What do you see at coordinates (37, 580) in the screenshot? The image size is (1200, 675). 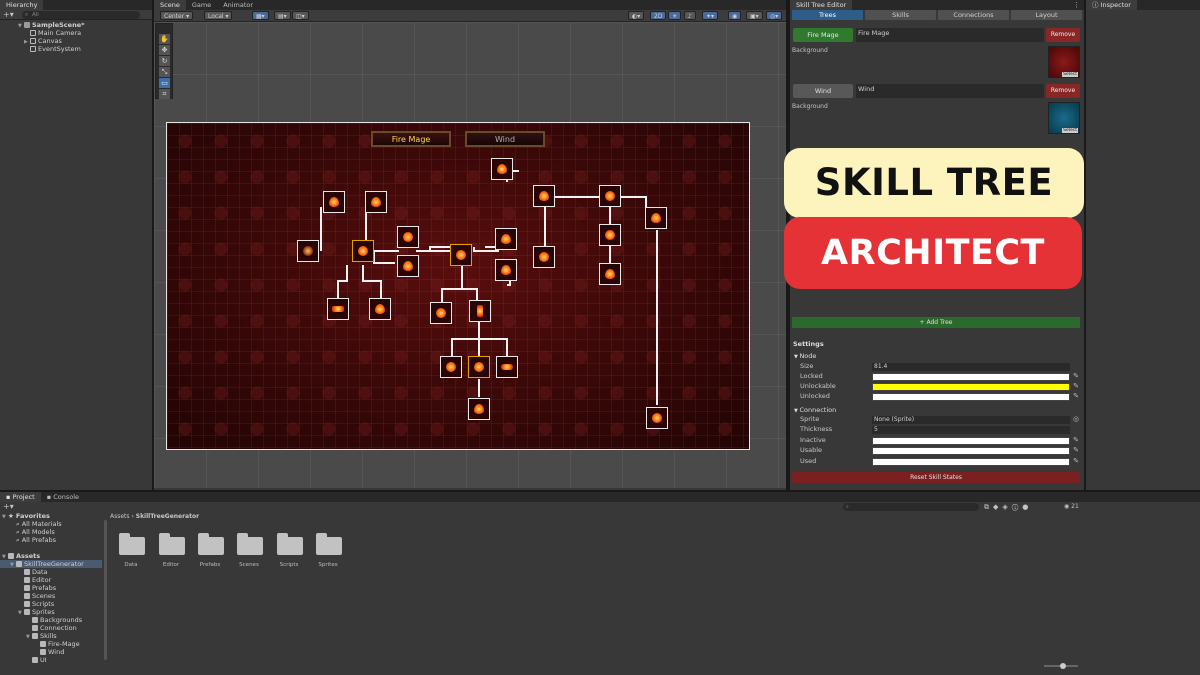 I see `folder-item: Editor` at bounding box center [37, 580].